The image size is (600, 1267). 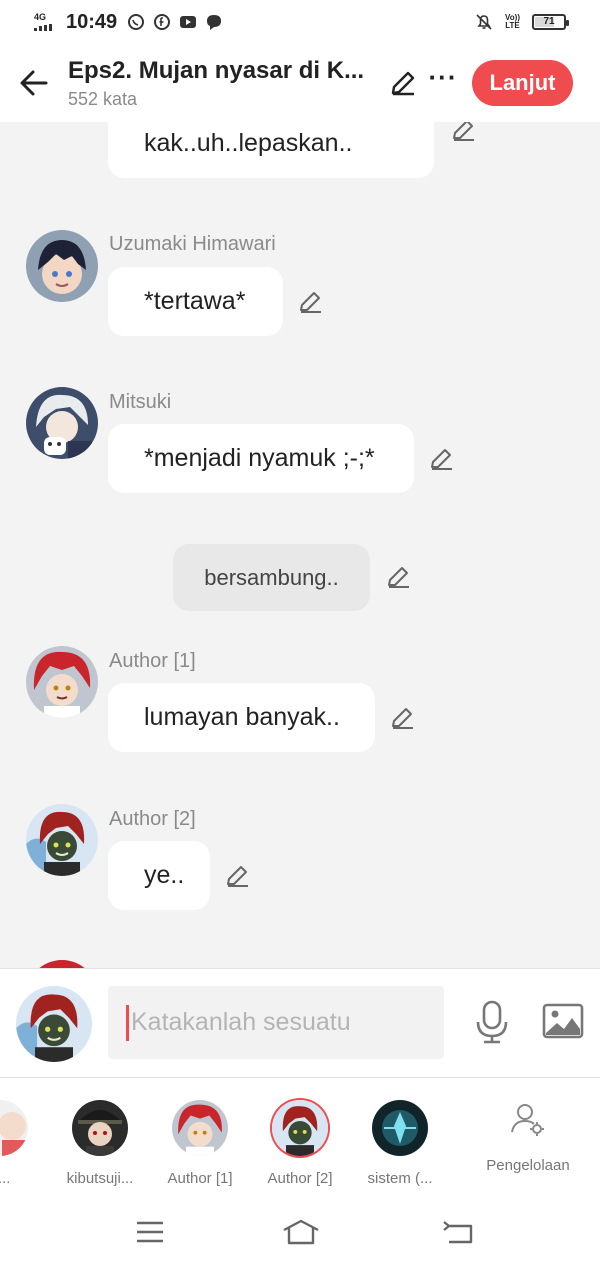 What do you see at coordinates (140, 402) in the screenshot?
I see `sender-name: Mitsuki` at bounding box center [140, 402].